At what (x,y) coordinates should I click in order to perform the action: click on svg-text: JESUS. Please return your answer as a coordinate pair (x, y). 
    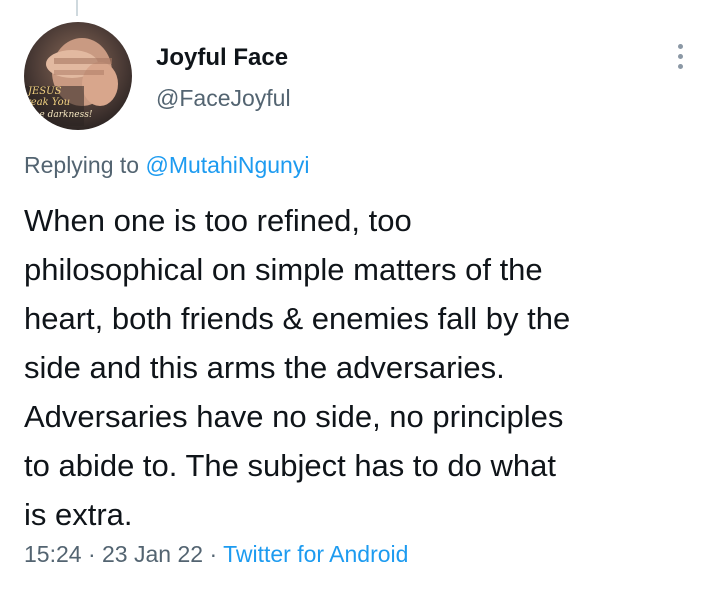
    Looking at the image, I should click on (44, 91).